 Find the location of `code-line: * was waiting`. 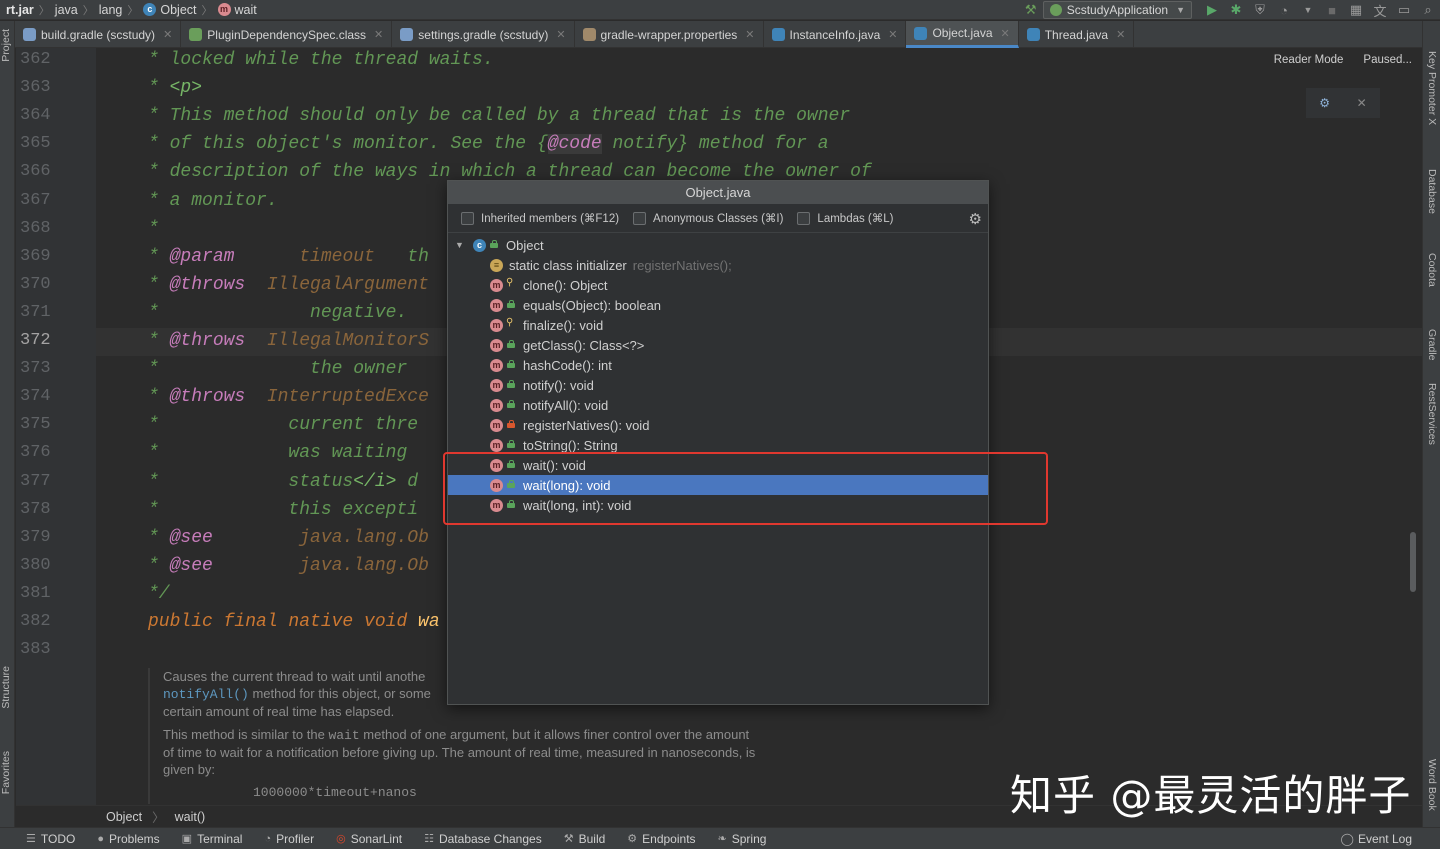

code-line: * was waiting is located at coordinates (277, 453).